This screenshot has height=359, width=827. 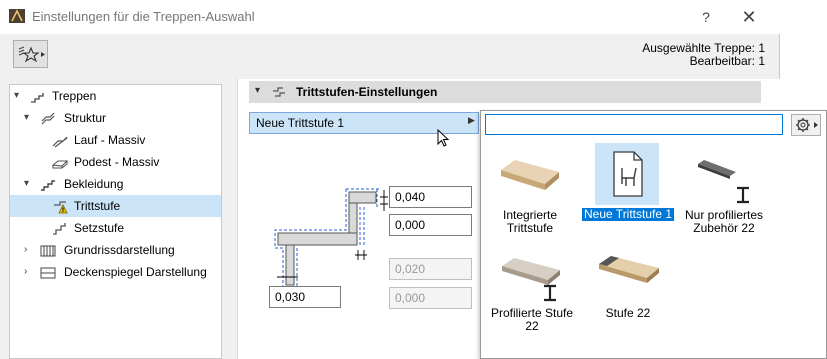 I want to click on landing-icon, so click(x=60, y=162).